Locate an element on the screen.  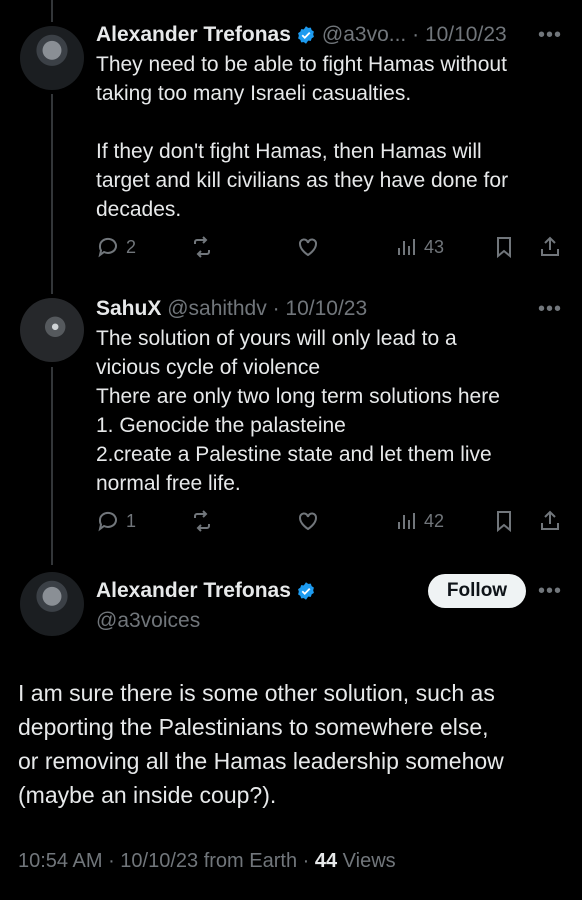
view-count: 43 is located at coordinates (434, 246).